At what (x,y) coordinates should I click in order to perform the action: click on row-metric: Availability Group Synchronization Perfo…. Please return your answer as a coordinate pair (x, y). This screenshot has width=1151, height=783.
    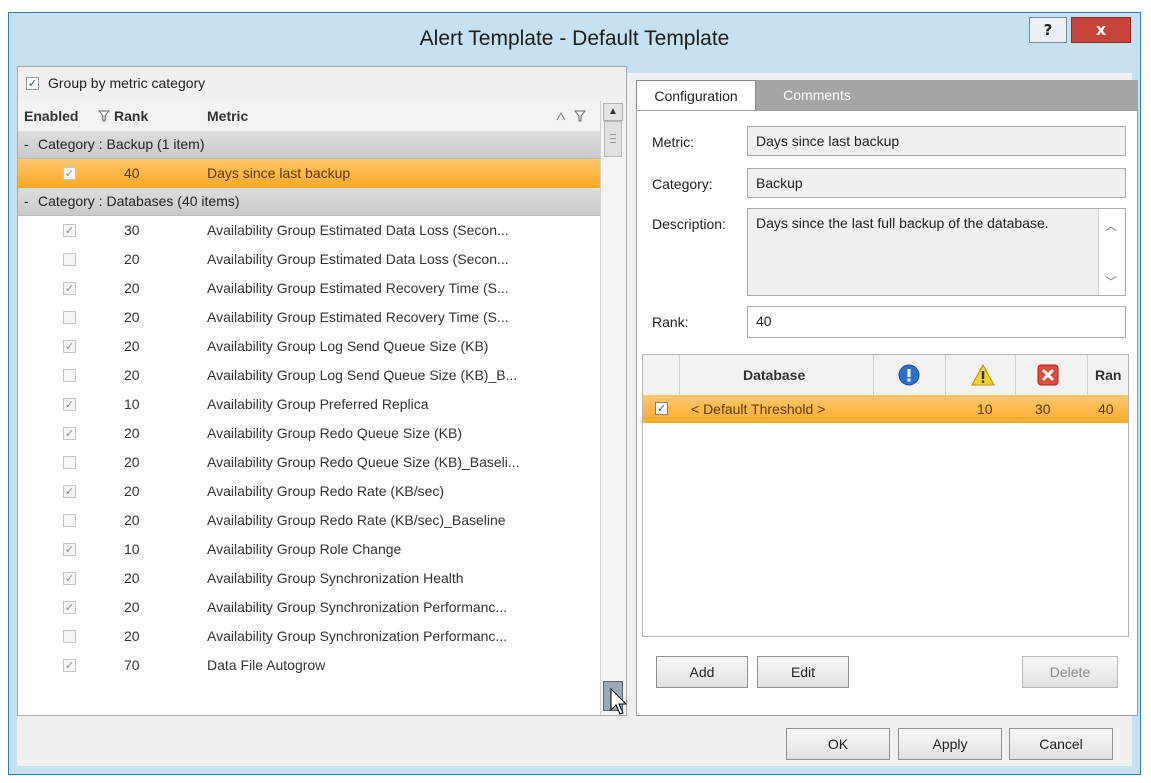
    Looking at the image, I should click on (357, 607).